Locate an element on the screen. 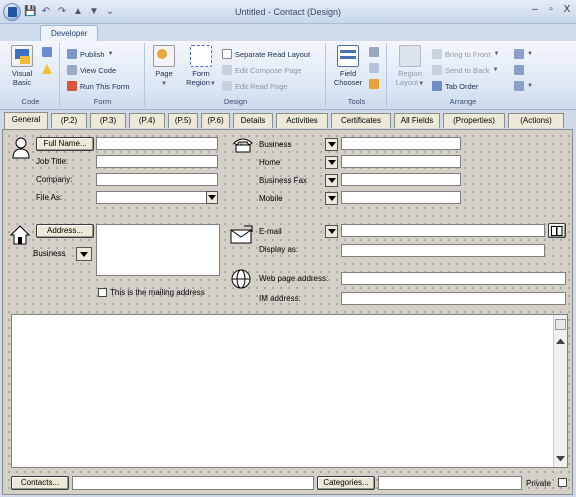  im-address-field is located at coordinates (453, 298).